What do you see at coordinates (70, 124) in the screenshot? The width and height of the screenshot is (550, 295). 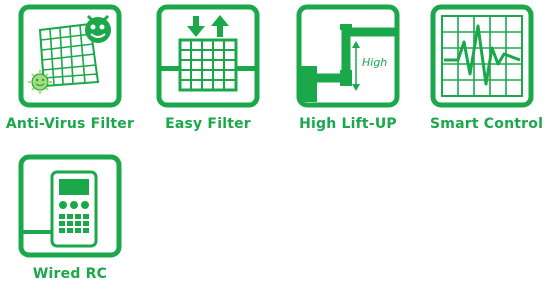 I see `feature-label: Anti-Virus Filter` at bounding box center [70, 124].